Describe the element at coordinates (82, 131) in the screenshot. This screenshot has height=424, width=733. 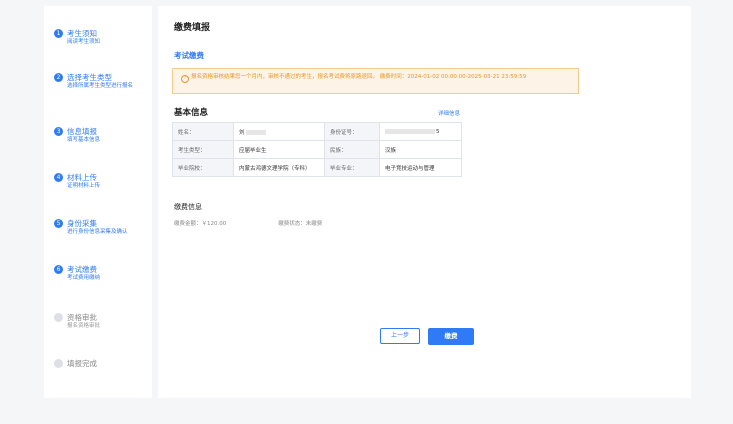
I see `step-title: 信息填报` at that location.